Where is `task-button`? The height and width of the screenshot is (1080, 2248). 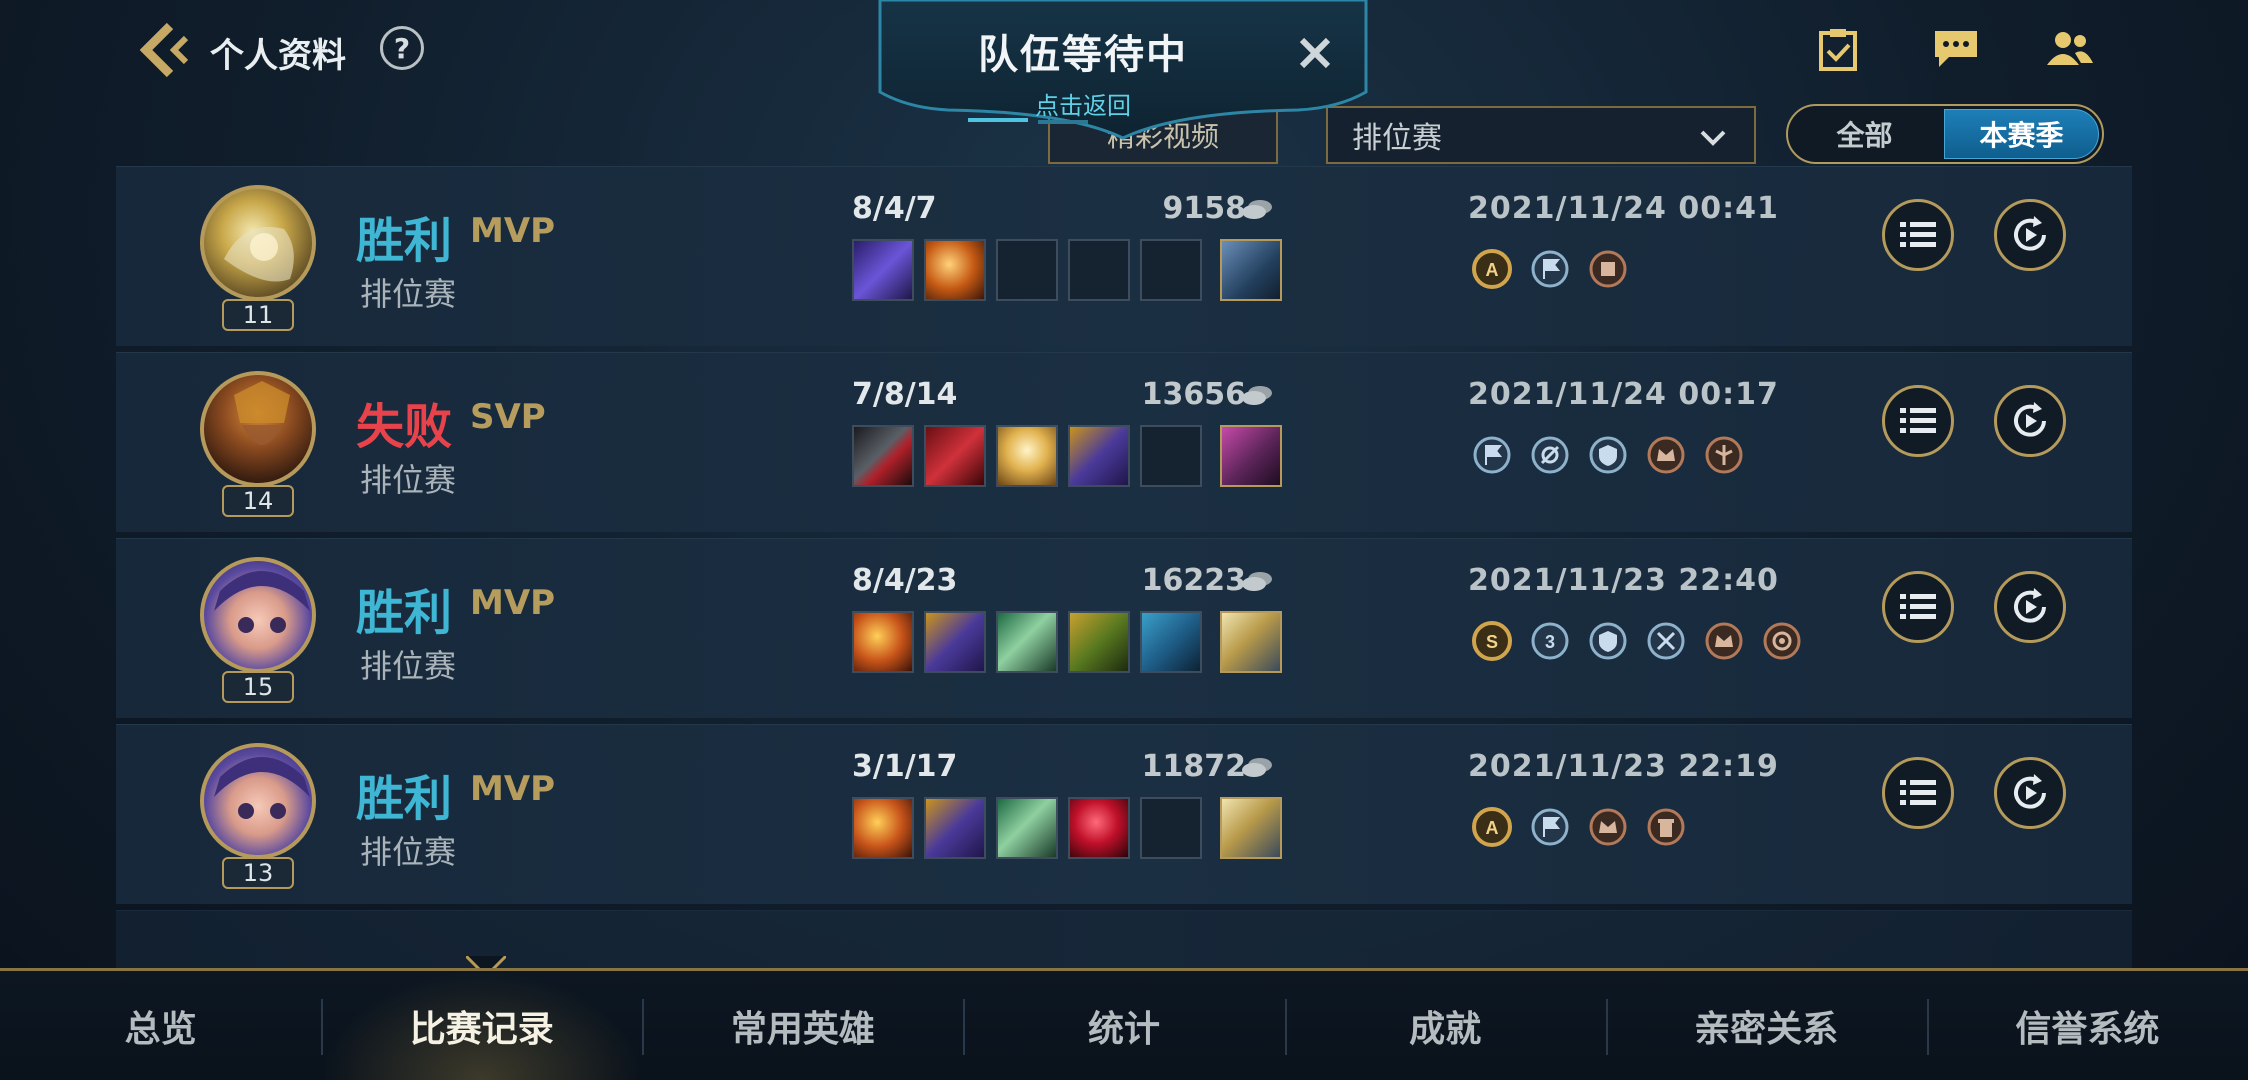 task-button is located at coordinates (1838, 49).